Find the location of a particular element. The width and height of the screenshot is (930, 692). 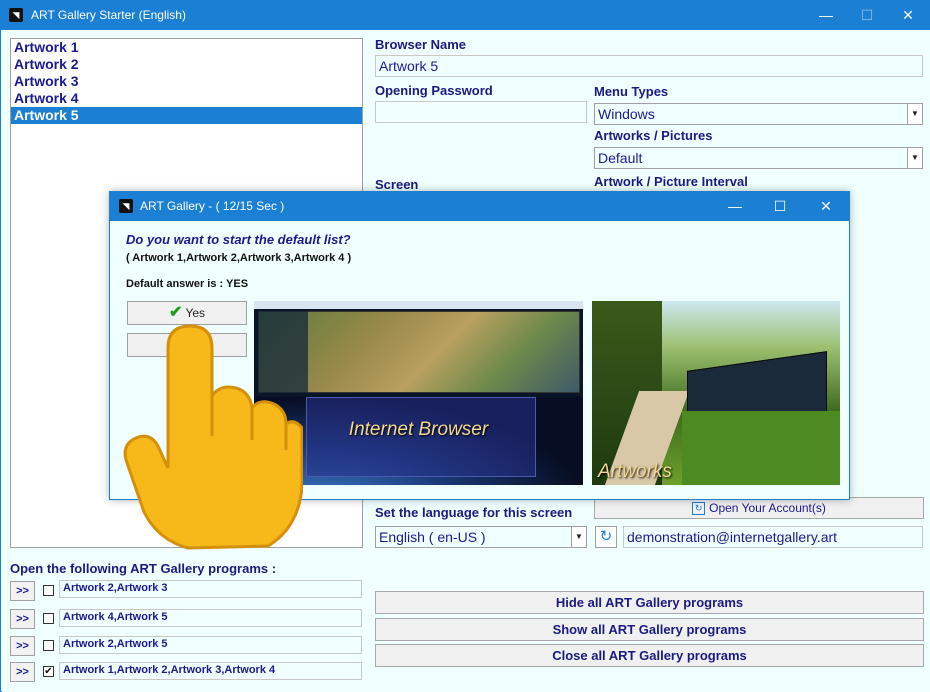

program-field: Artwork 2,Artwork 3 is located at coordinates (210, 589).